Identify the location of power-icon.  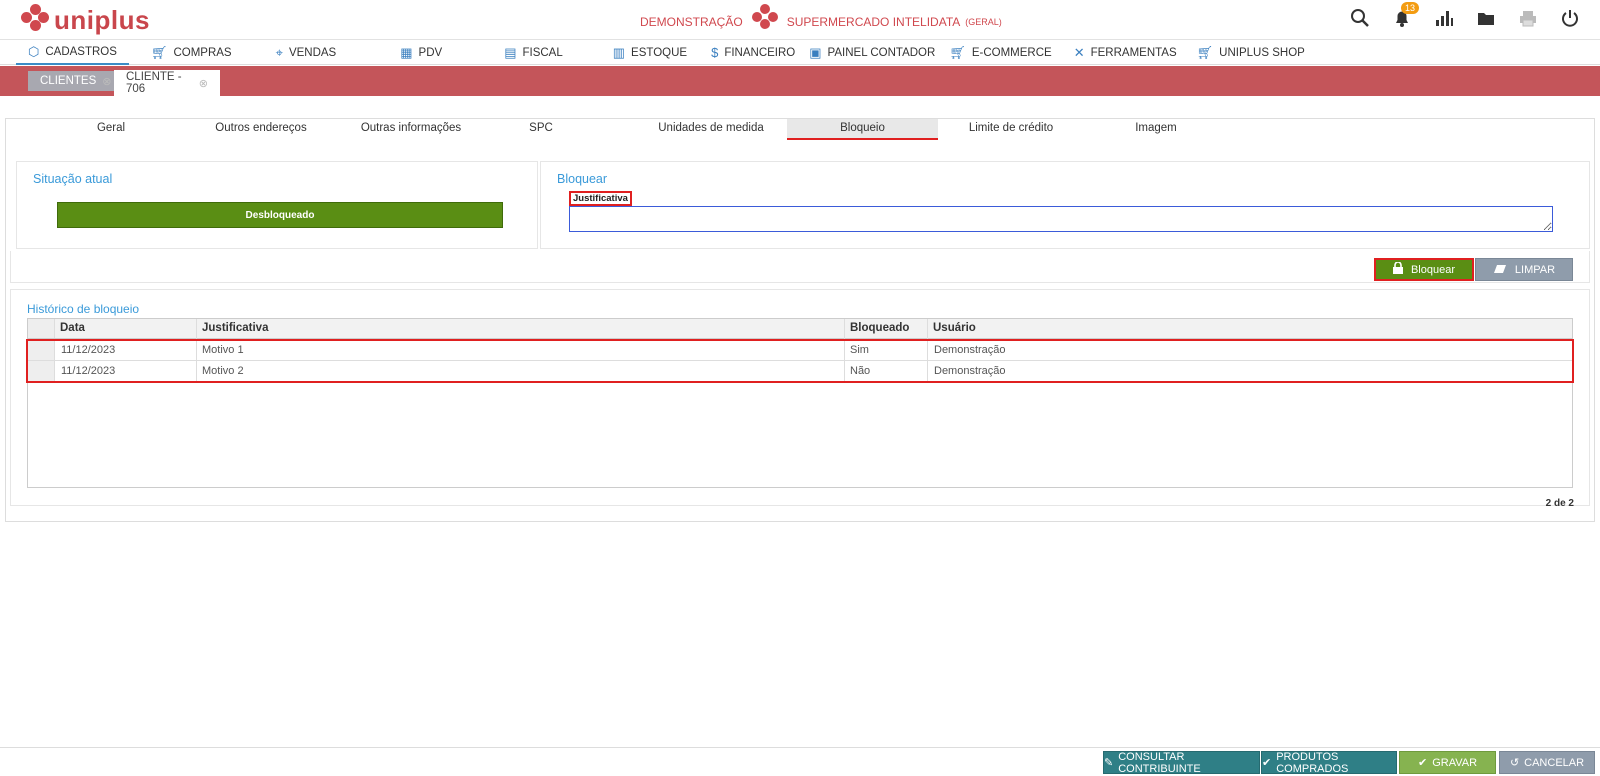
(1570, 18).